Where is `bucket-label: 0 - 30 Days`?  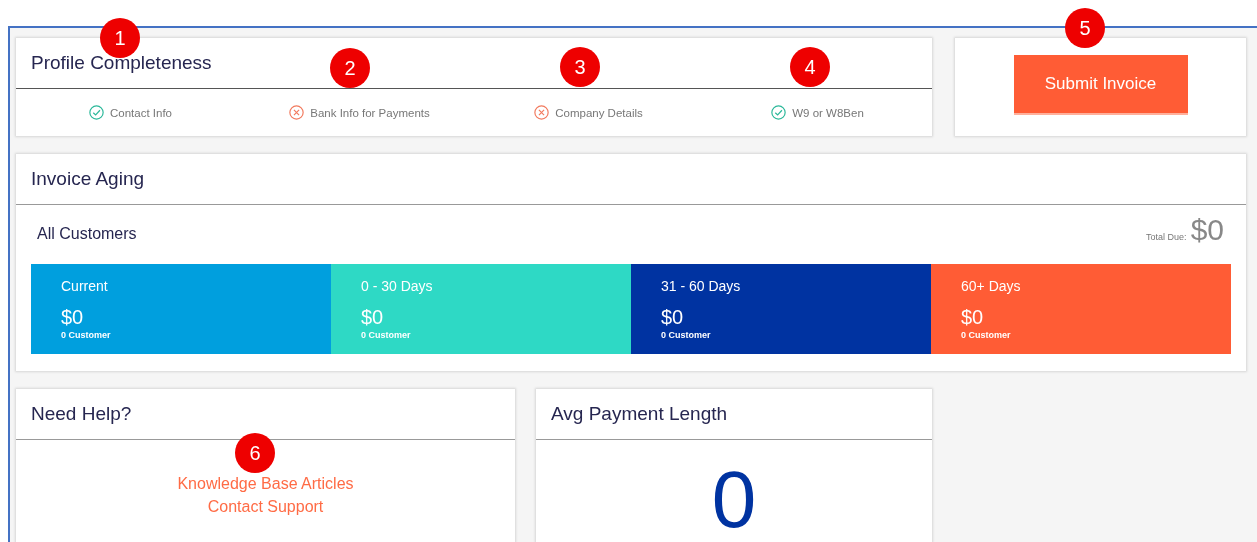 bucket-label: 0 - 30 Days is located at coordinates (397, 286).